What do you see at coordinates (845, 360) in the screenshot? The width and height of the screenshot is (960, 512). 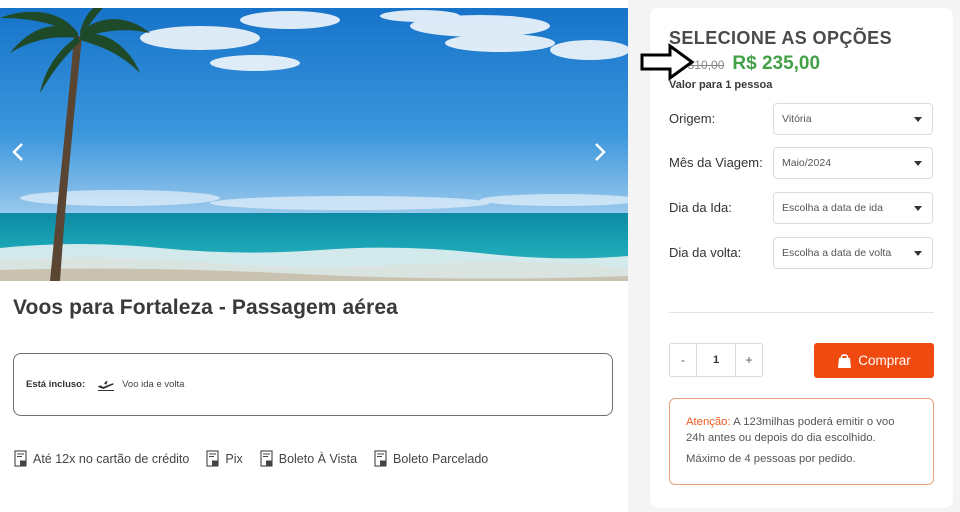 I see `shopping-bag-icon` at bounding box center [845, 360].